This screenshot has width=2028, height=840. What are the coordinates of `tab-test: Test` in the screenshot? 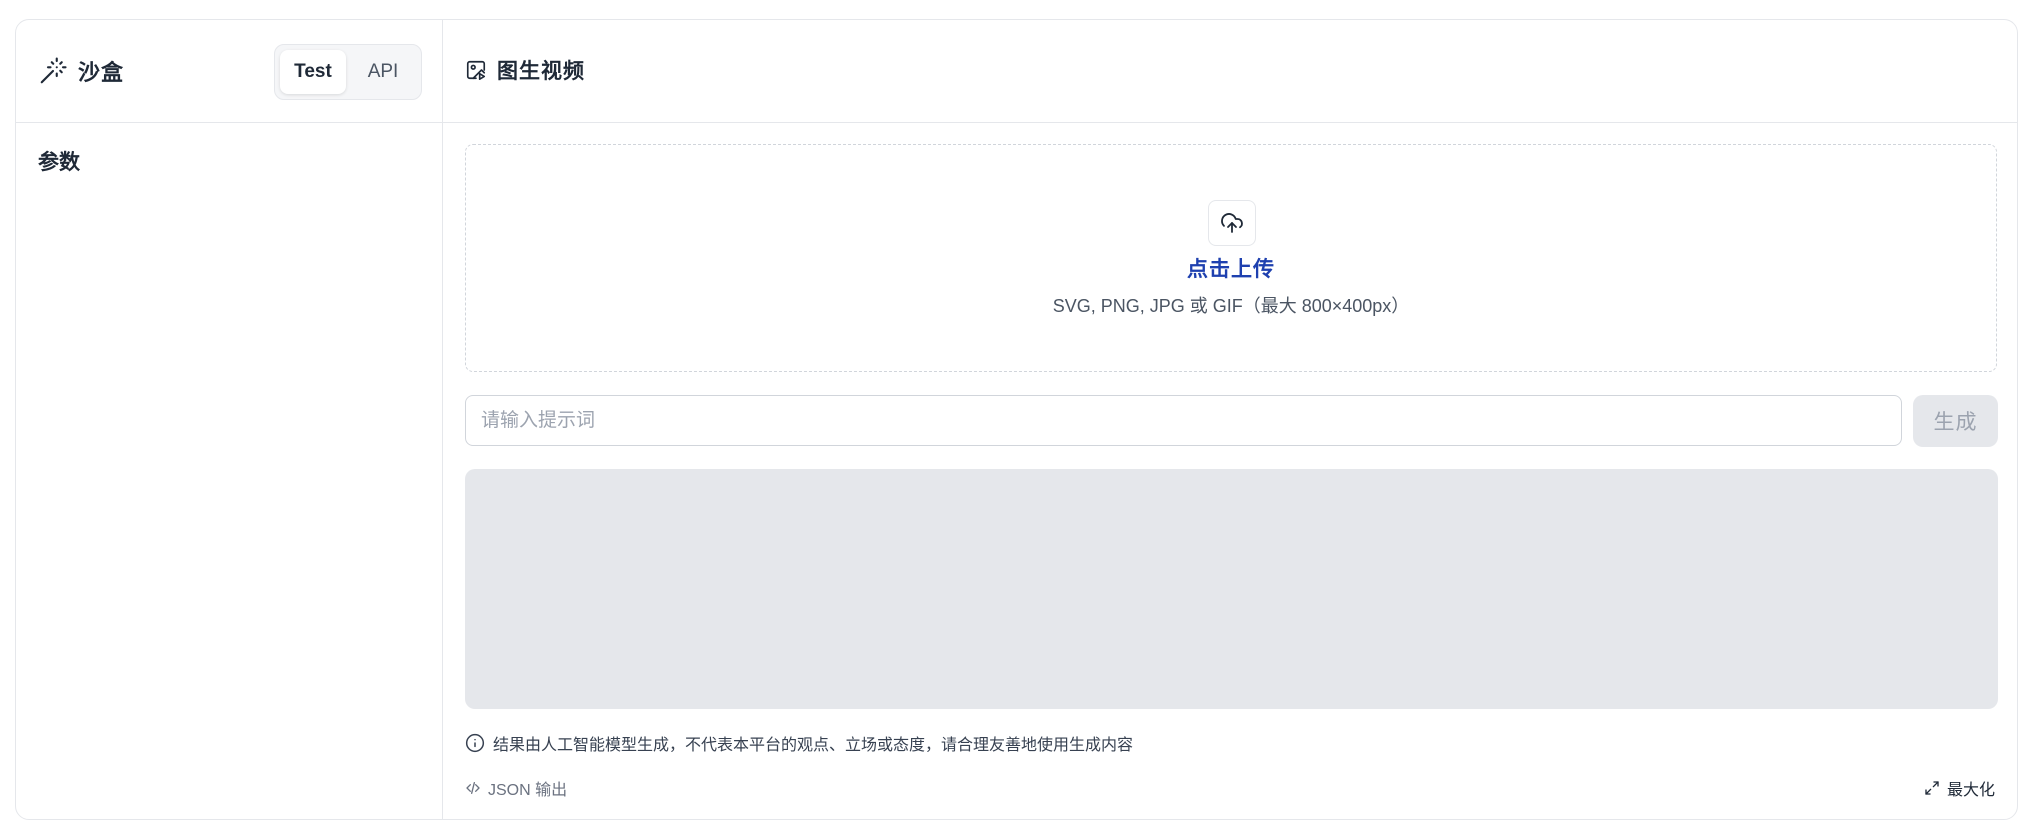 It's located at (313, 72).